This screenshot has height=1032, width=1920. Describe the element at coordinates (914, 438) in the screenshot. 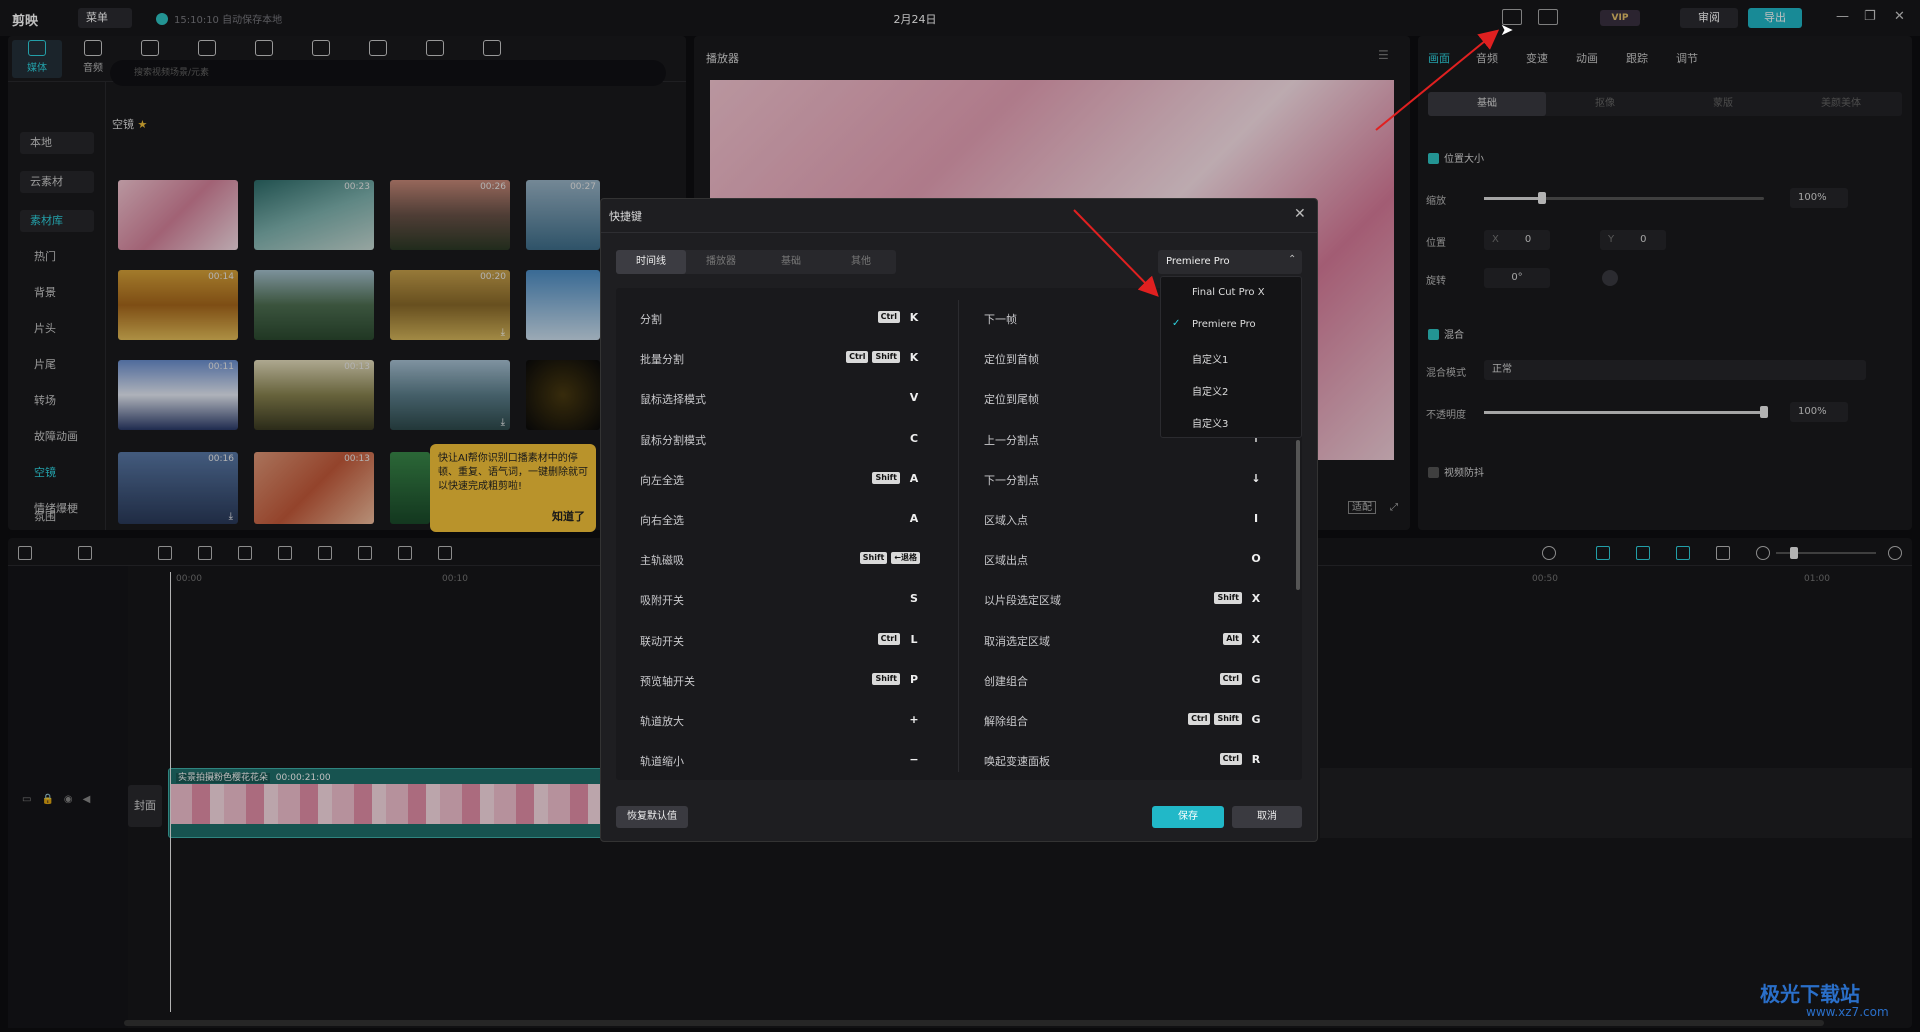

I see `key-char: C` at that location.